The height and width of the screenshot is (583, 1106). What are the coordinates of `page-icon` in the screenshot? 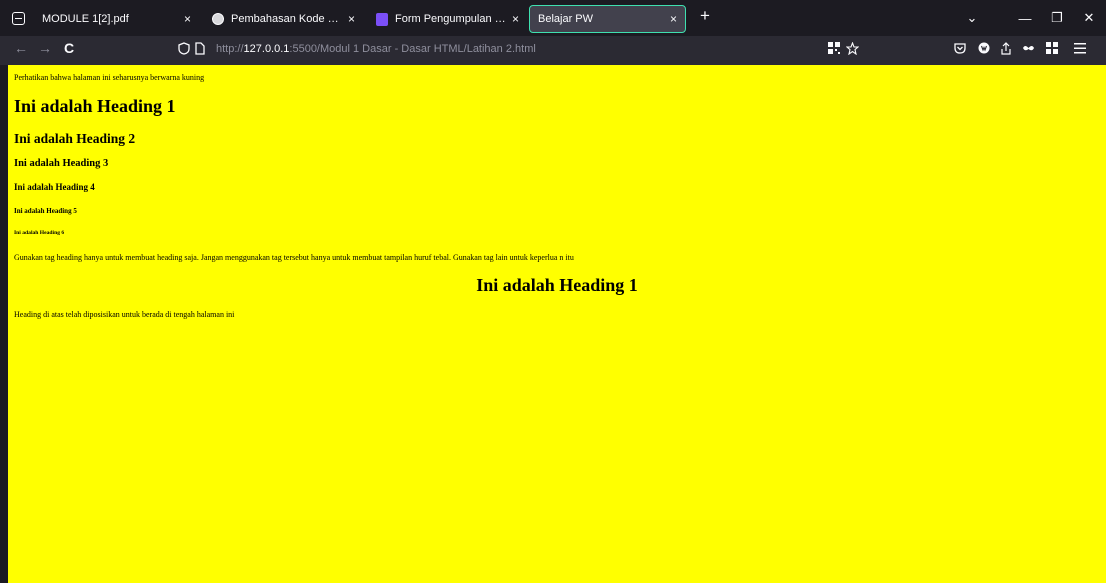 It's located at (200, 50).